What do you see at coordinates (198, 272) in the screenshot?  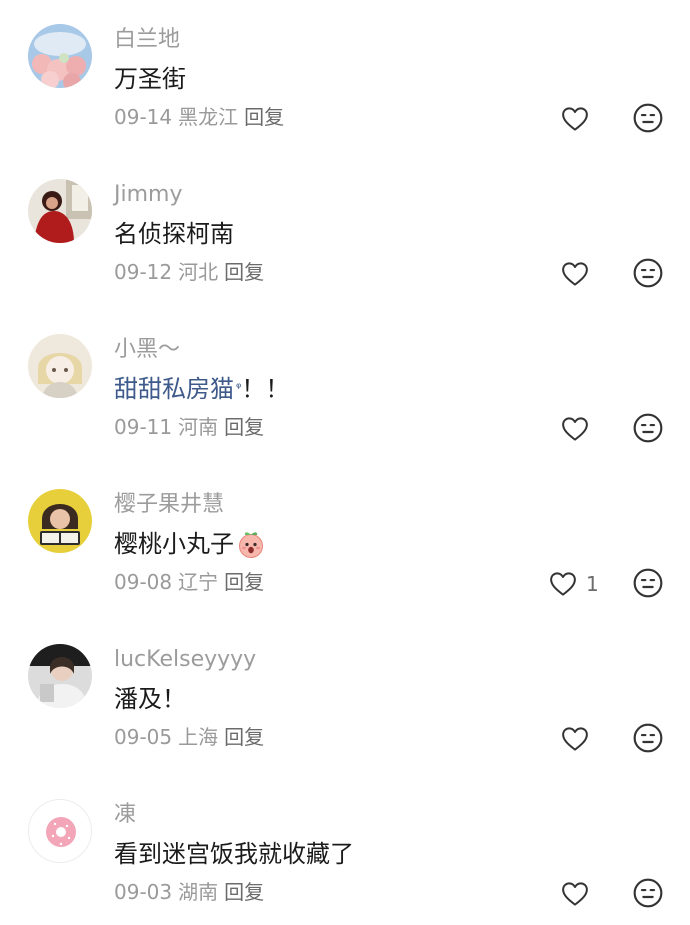 I see `comment-location: 河北` at bounding box center [198, 272].